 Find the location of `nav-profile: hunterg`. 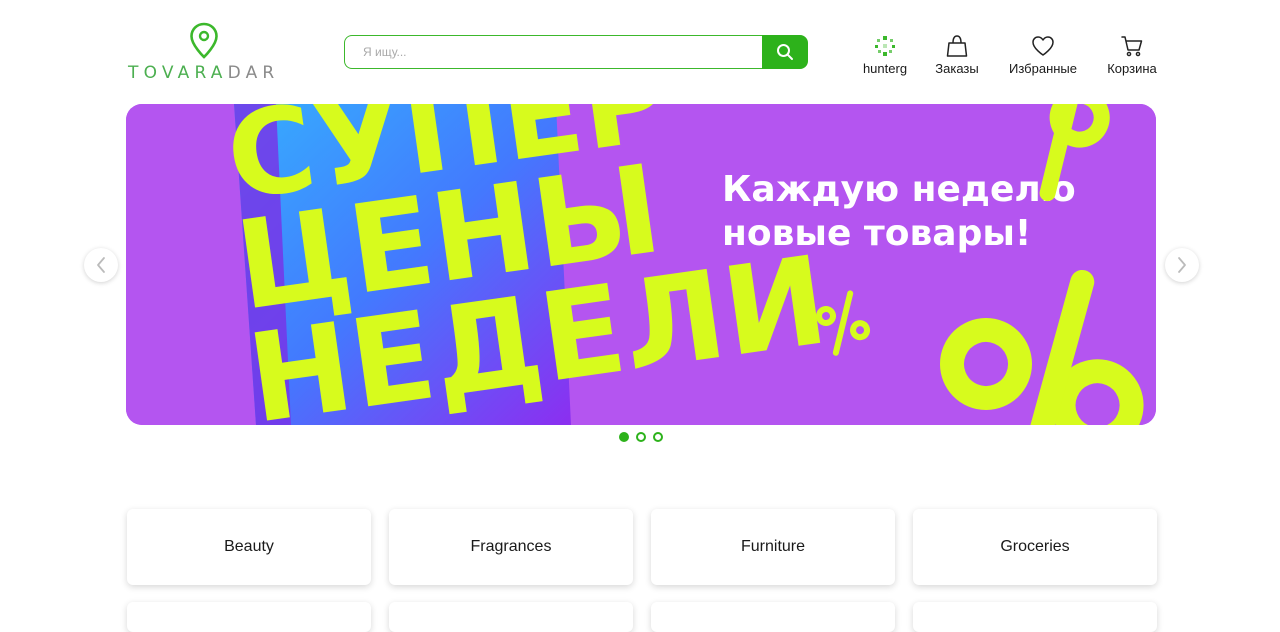

nav-profile: hunterg is located at coordinates (885, 56).